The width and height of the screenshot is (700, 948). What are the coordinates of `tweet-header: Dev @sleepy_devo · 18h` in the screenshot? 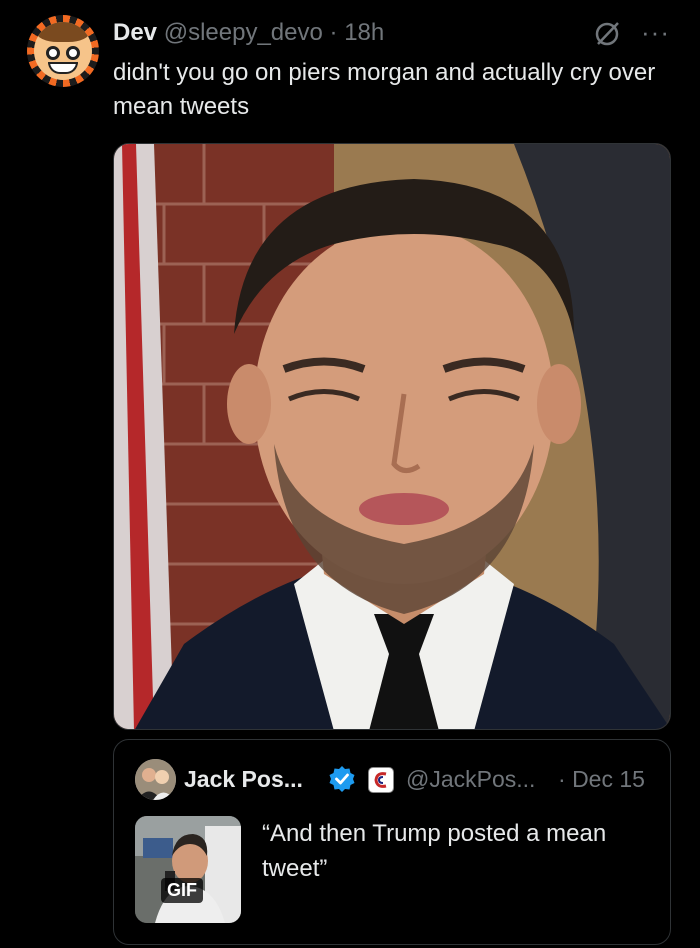 It's located at (248, 33).